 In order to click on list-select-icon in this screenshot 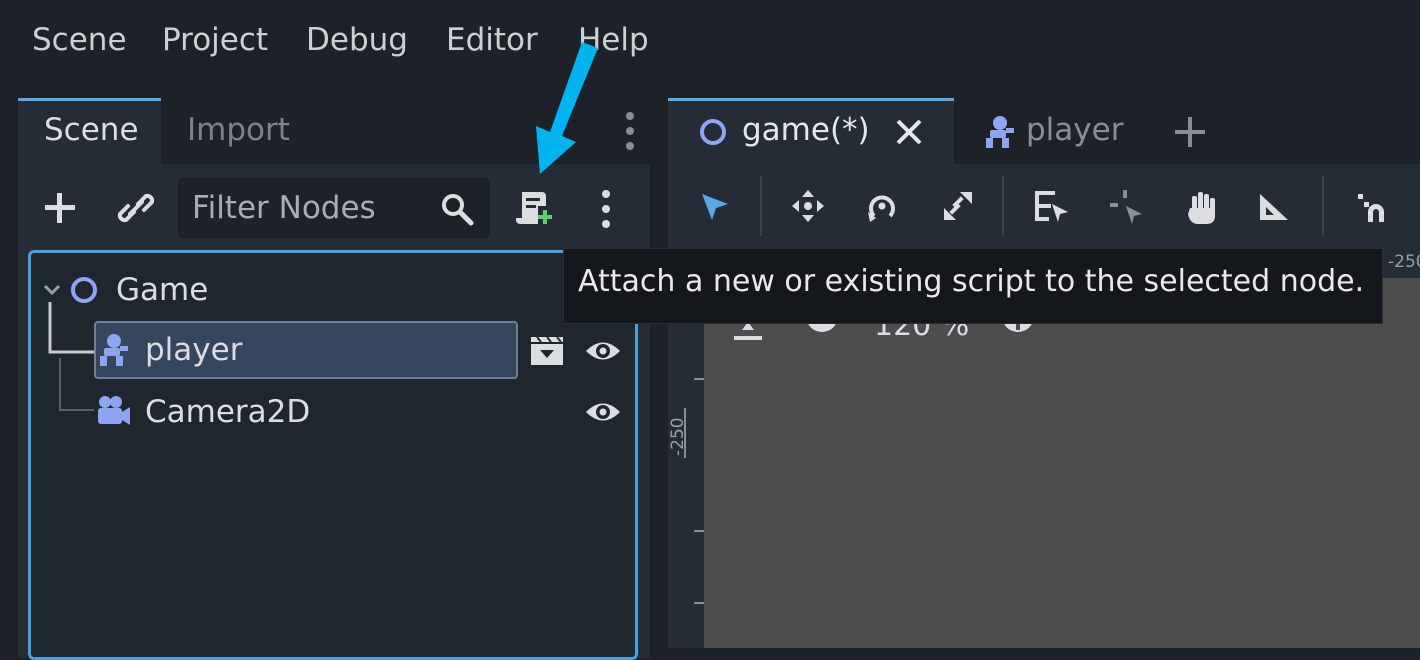, I will do `click(1051, 207)`.